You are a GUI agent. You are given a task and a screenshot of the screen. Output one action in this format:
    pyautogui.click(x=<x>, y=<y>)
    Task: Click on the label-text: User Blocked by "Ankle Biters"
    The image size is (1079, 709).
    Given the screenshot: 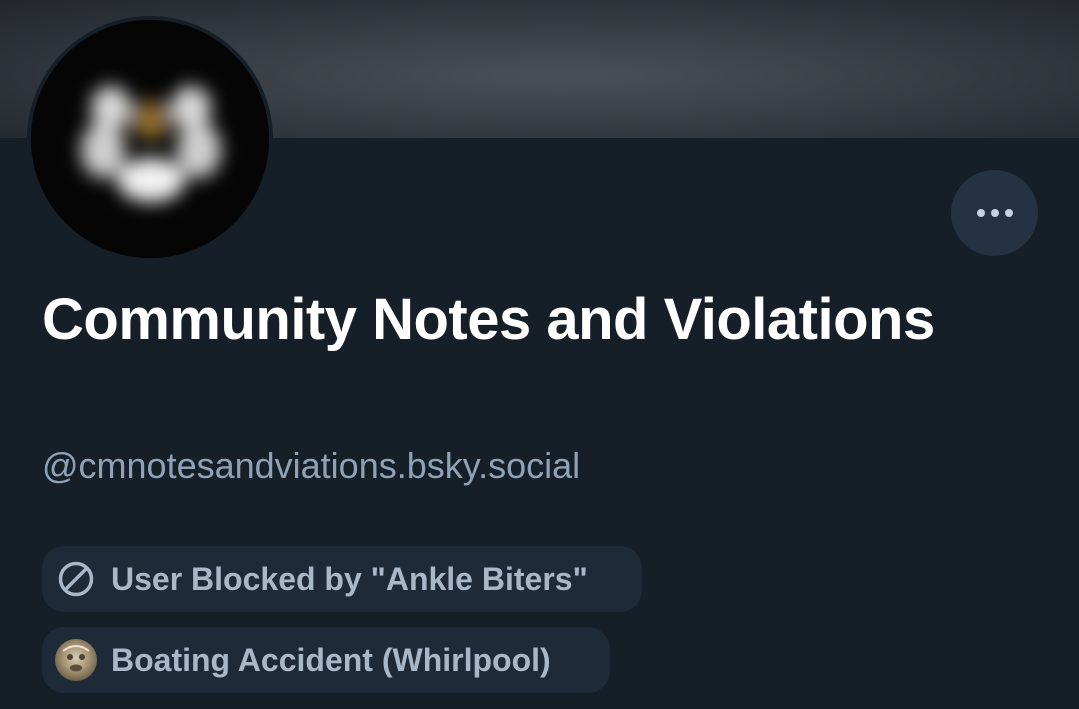 What is the action you would take?
    pyautogui.click(x=349, y=578)
    